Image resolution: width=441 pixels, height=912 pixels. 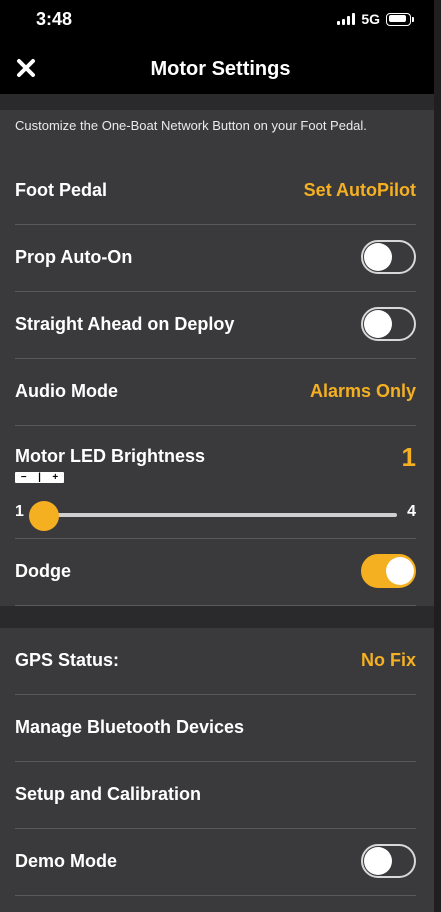 I want to click on demo-mode-toggle, so click(x=388, y=861).